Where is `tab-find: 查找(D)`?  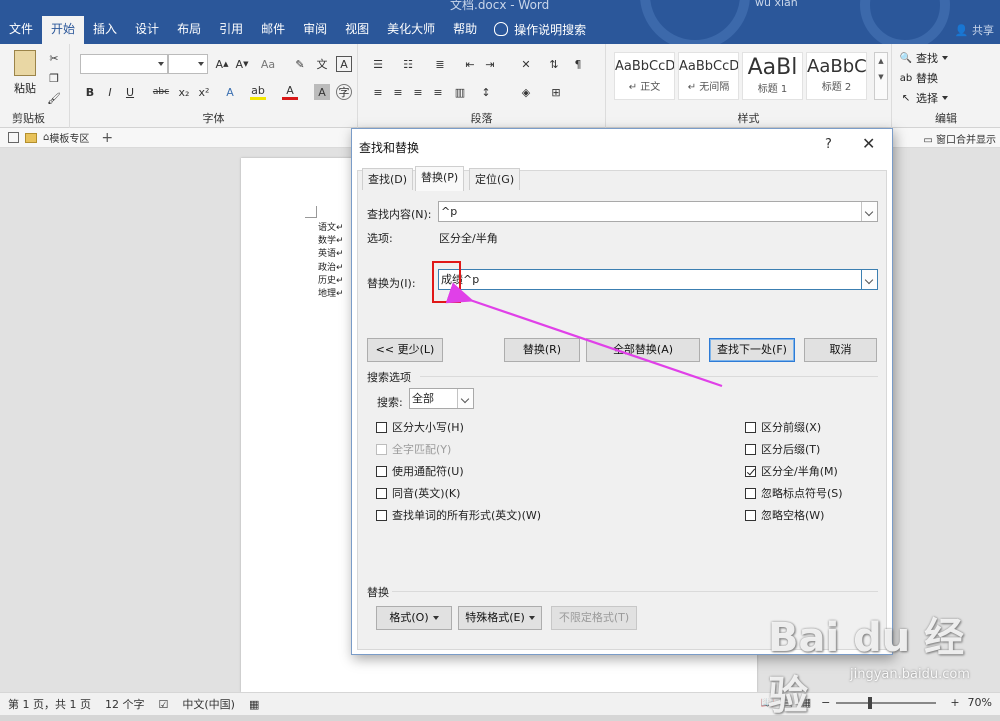 tab-find: 查找(D) is located at coordinates (388, 179).